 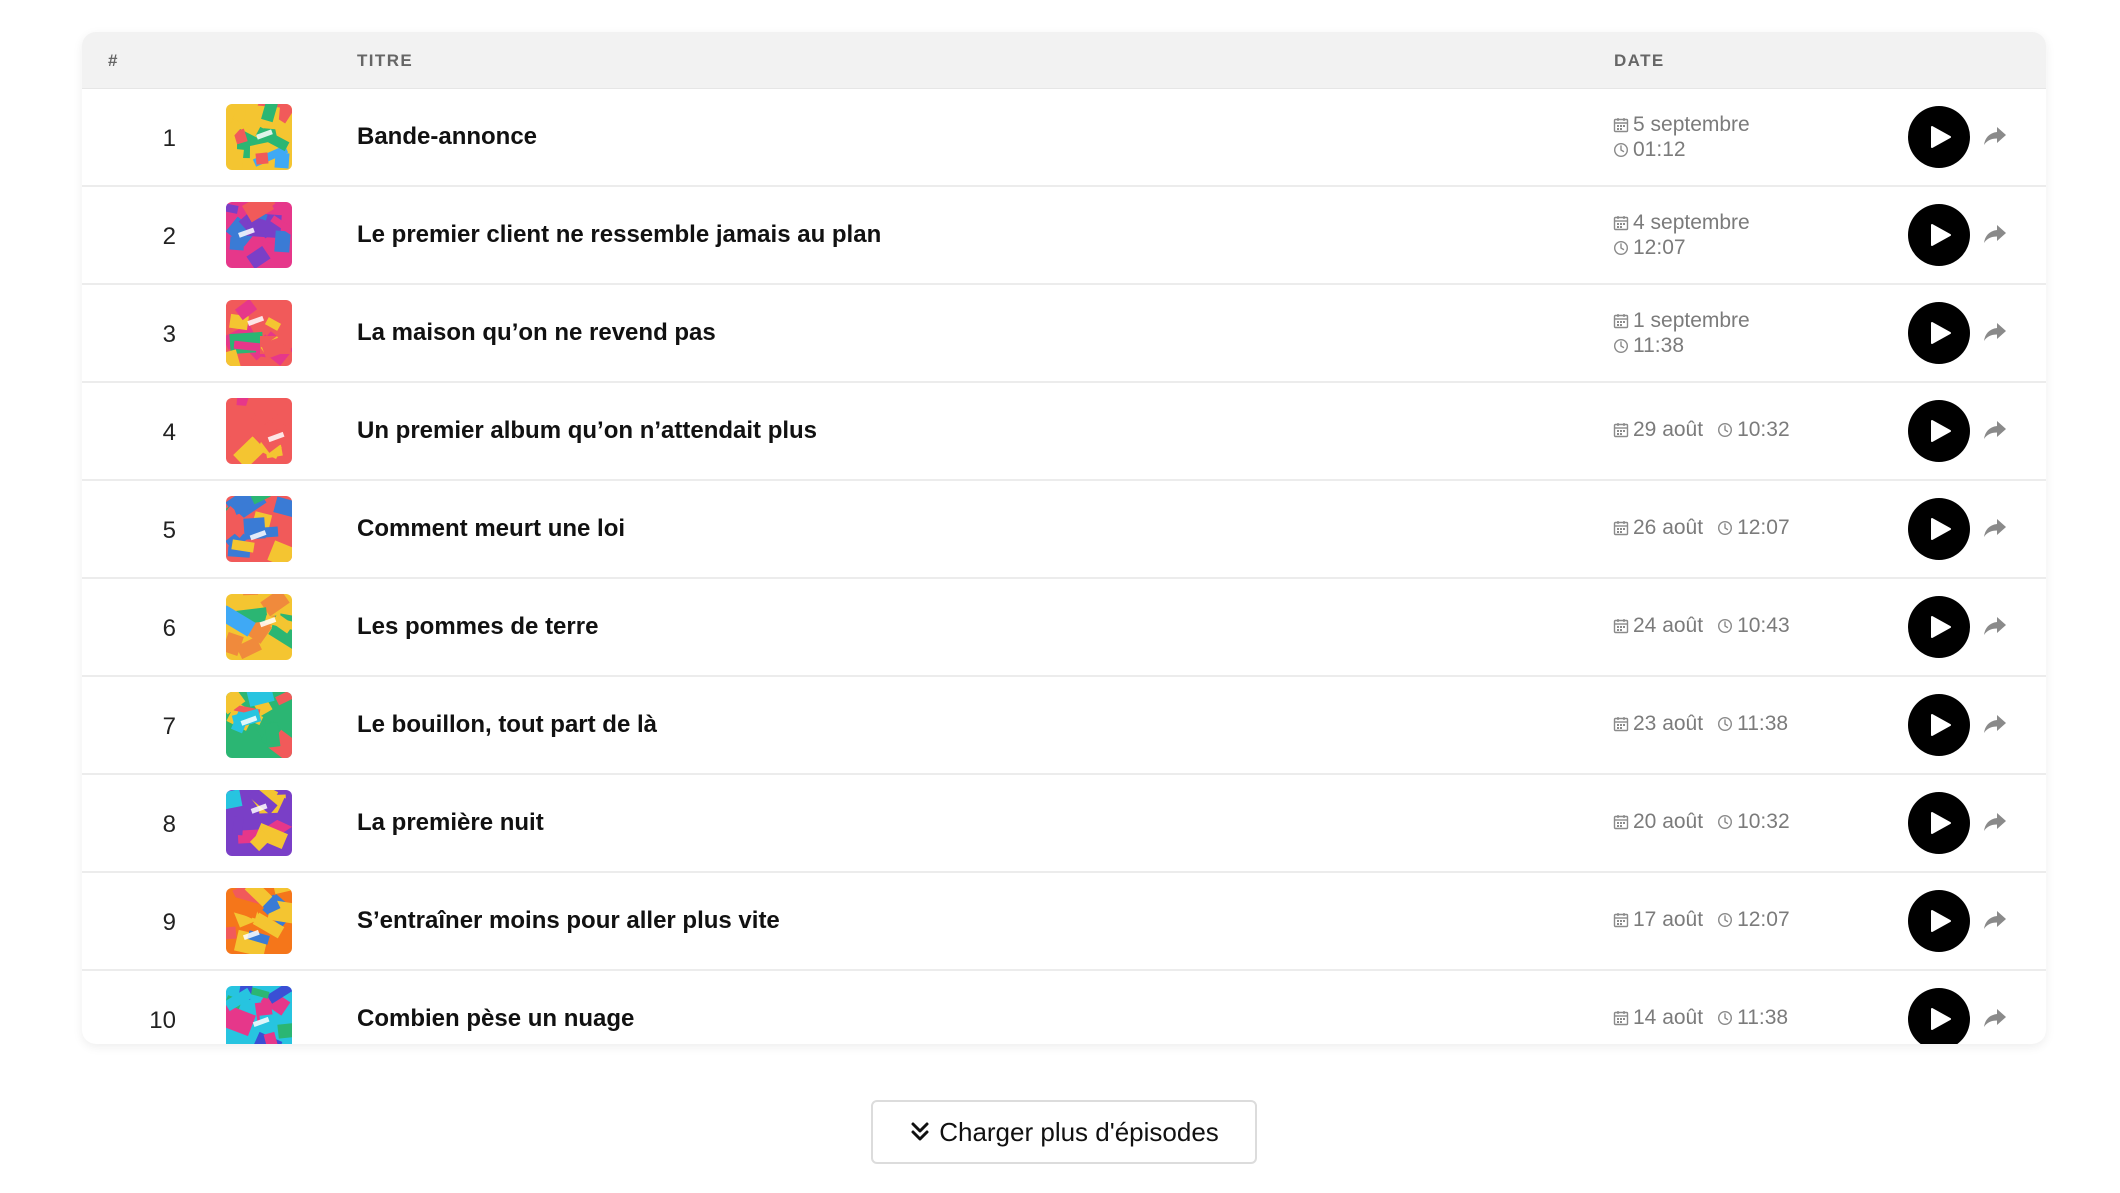 What do you see at coordinates (1668, 821) in the screenshot?
I see `episode-date: 20 août` at bounding box center [1668, 821].